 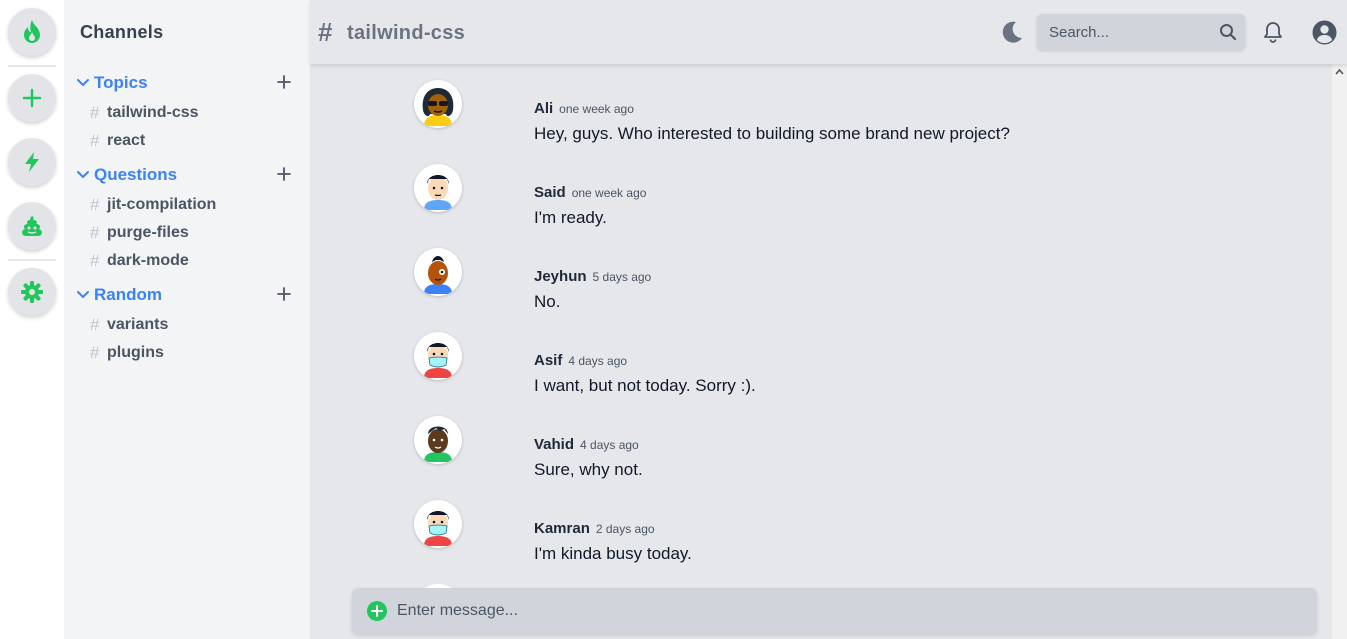 I want to click on channel-name: tailwind-css, so click(x=153, y=112).